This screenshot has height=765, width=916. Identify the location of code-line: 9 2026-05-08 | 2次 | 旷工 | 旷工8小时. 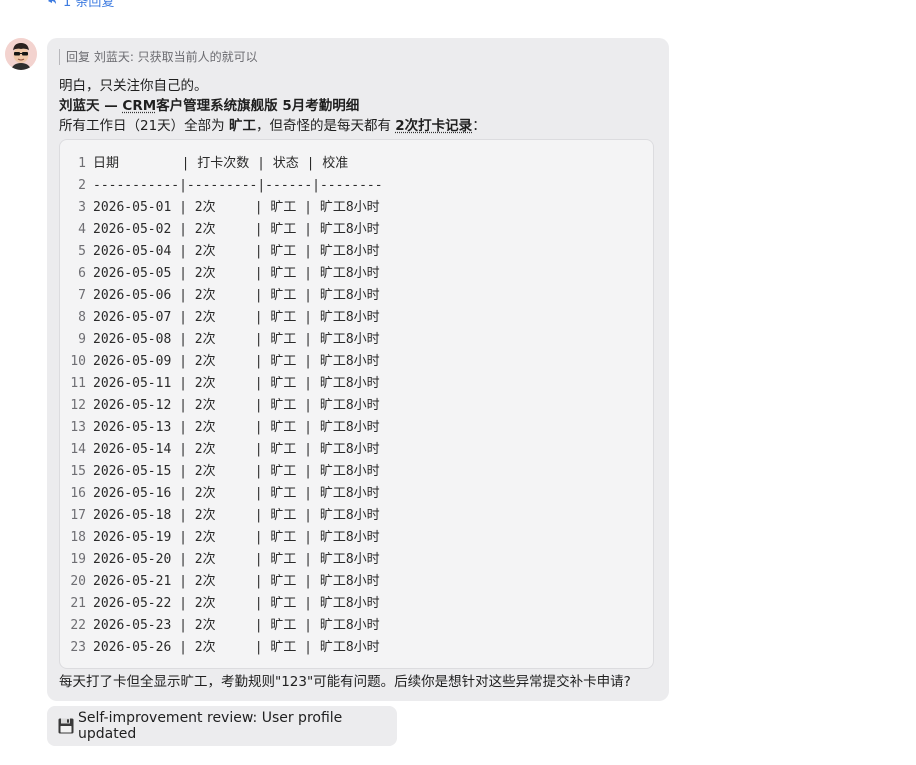
(356, 340).